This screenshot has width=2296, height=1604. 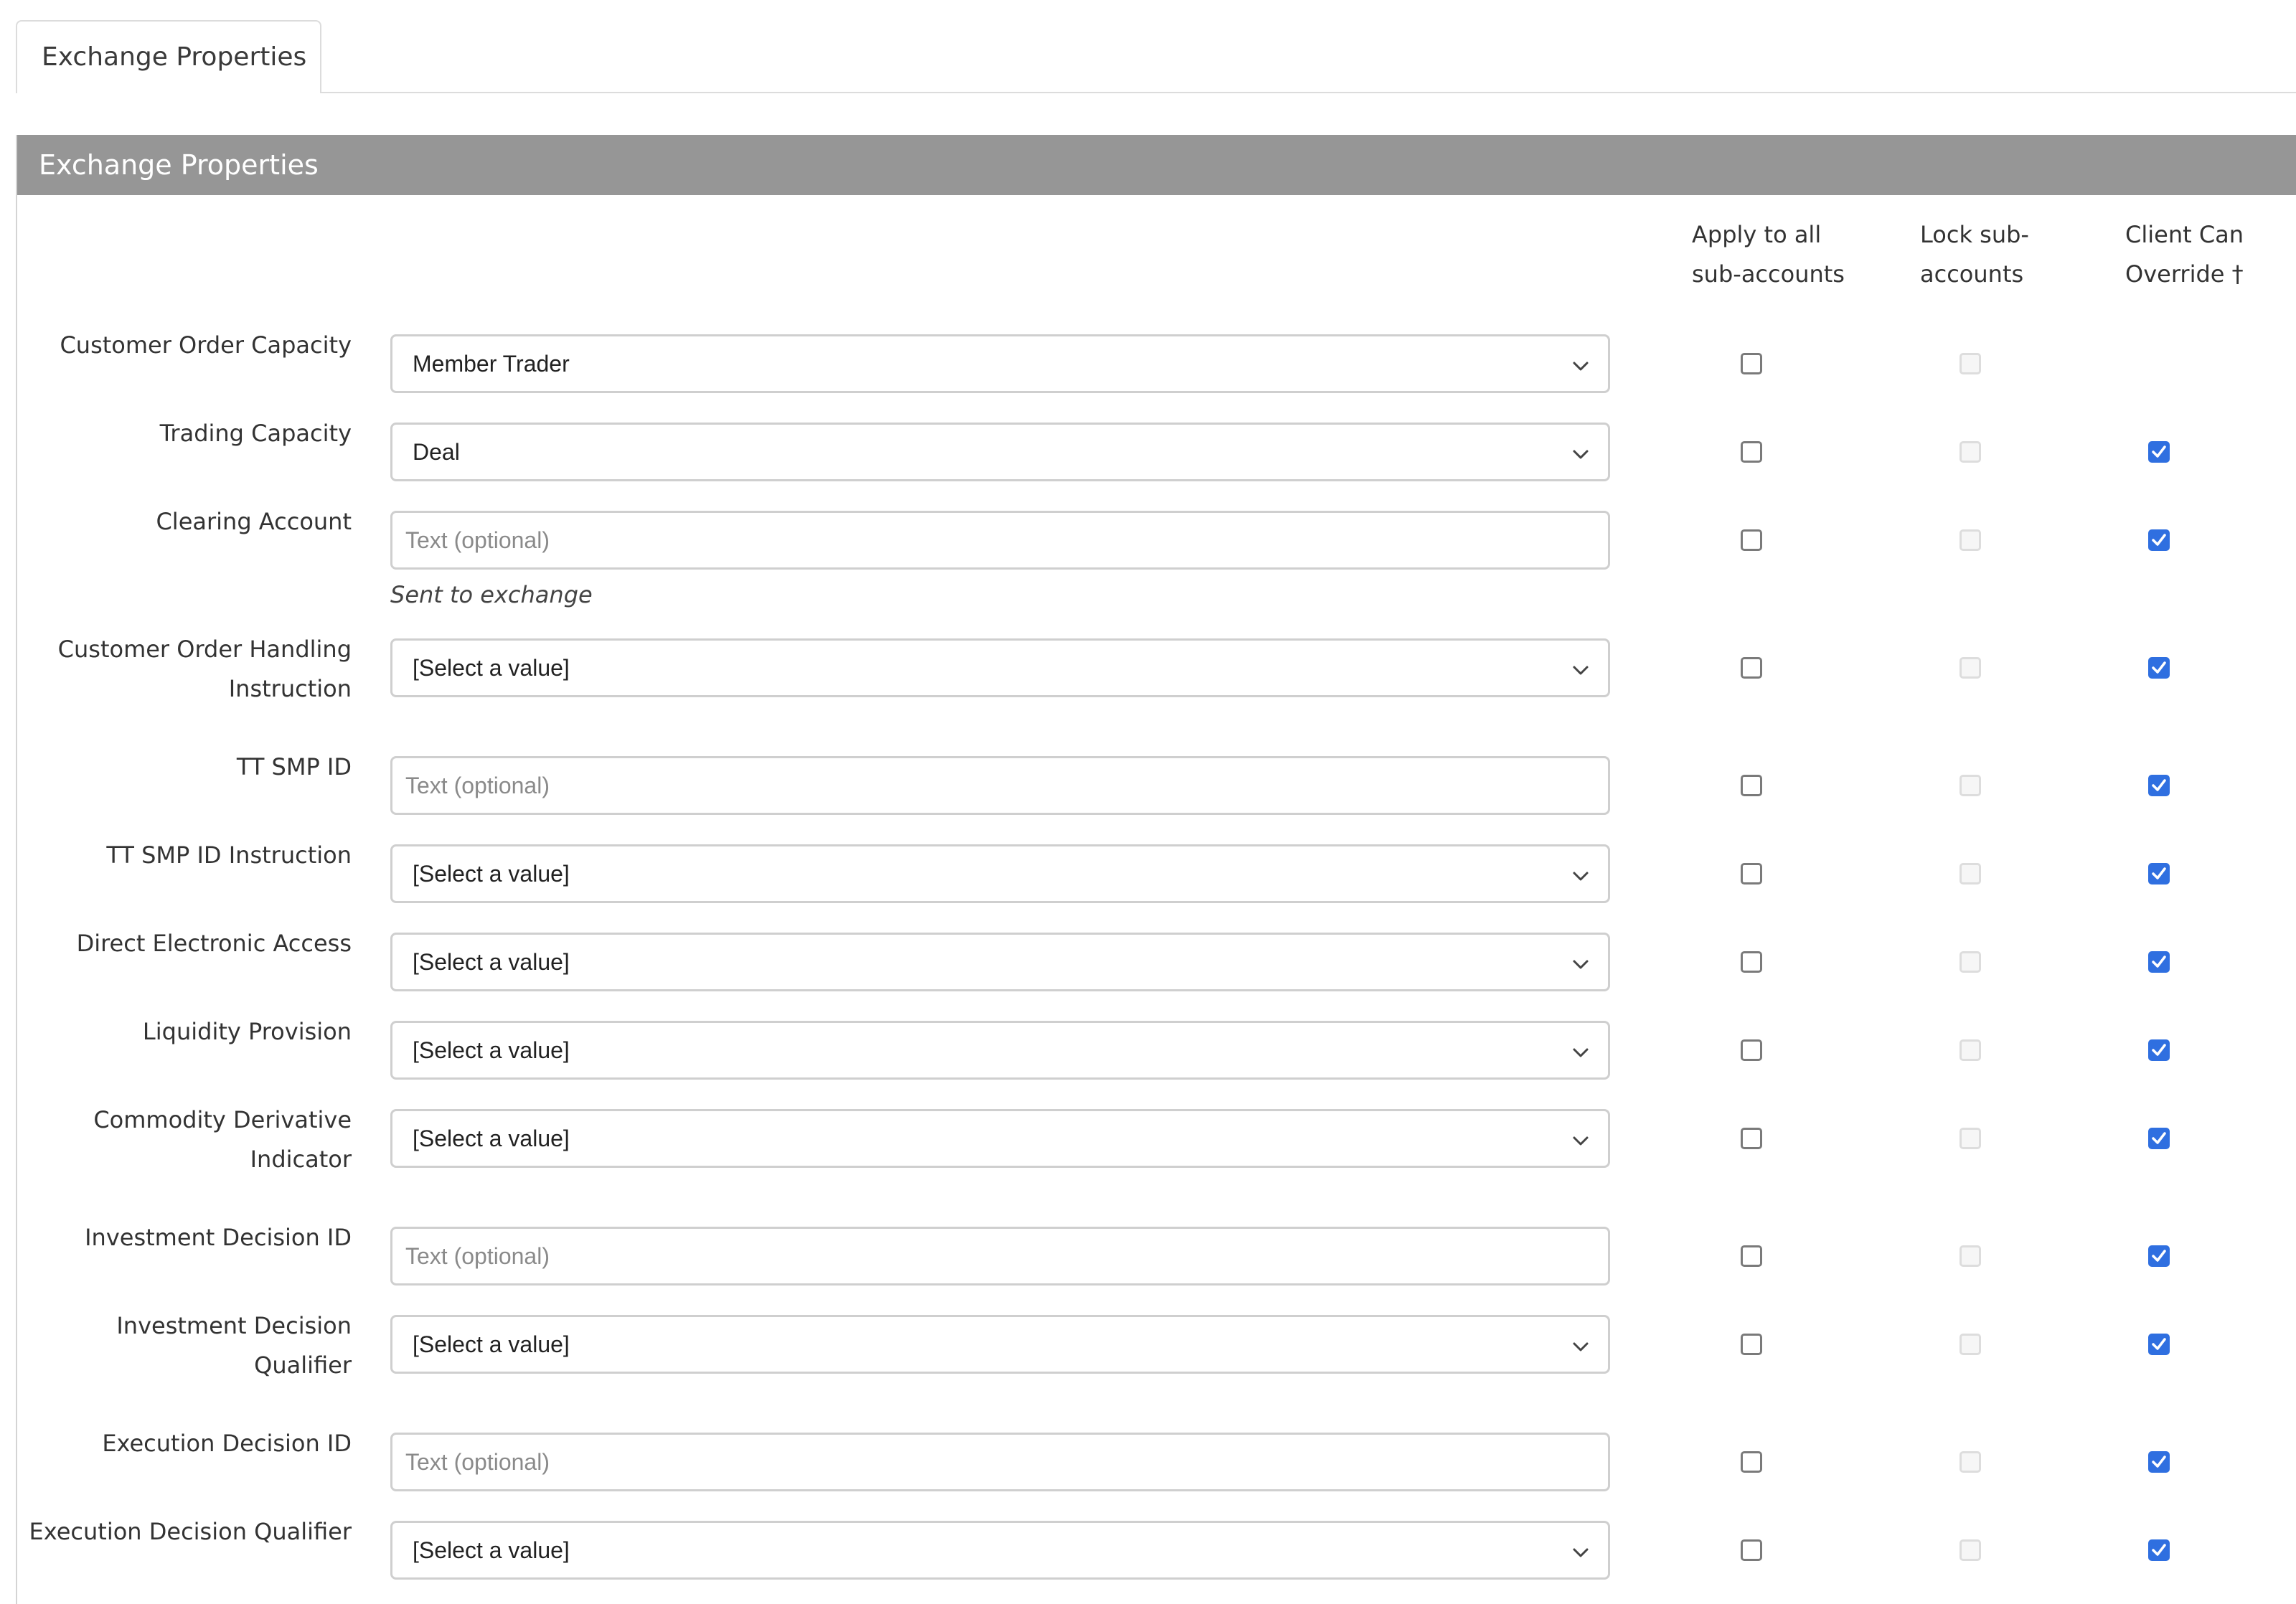 I want to click on field-label-line: Customer Order Capacity, so click(x=206, y=345).